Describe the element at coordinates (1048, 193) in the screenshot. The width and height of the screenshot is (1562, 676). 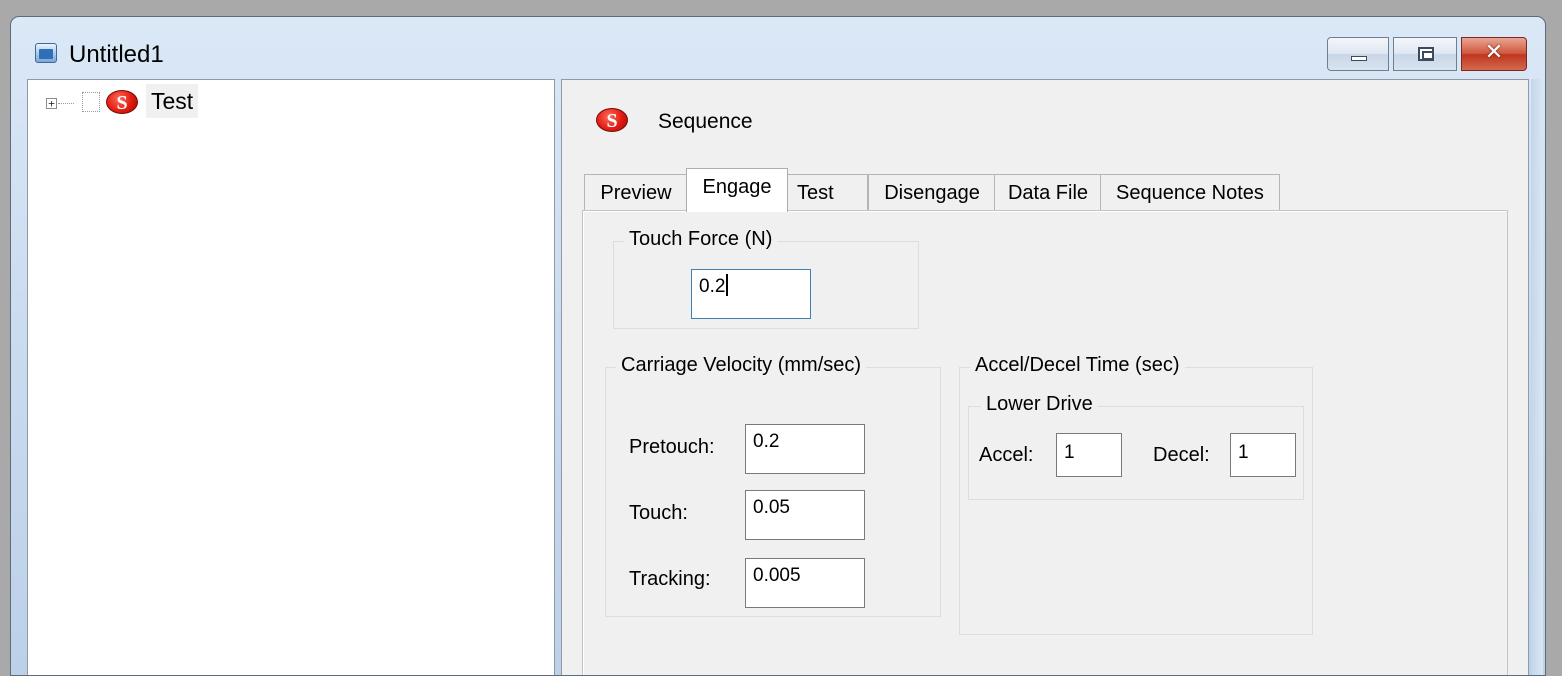
I see `tab-data-file: Data File` at that location.